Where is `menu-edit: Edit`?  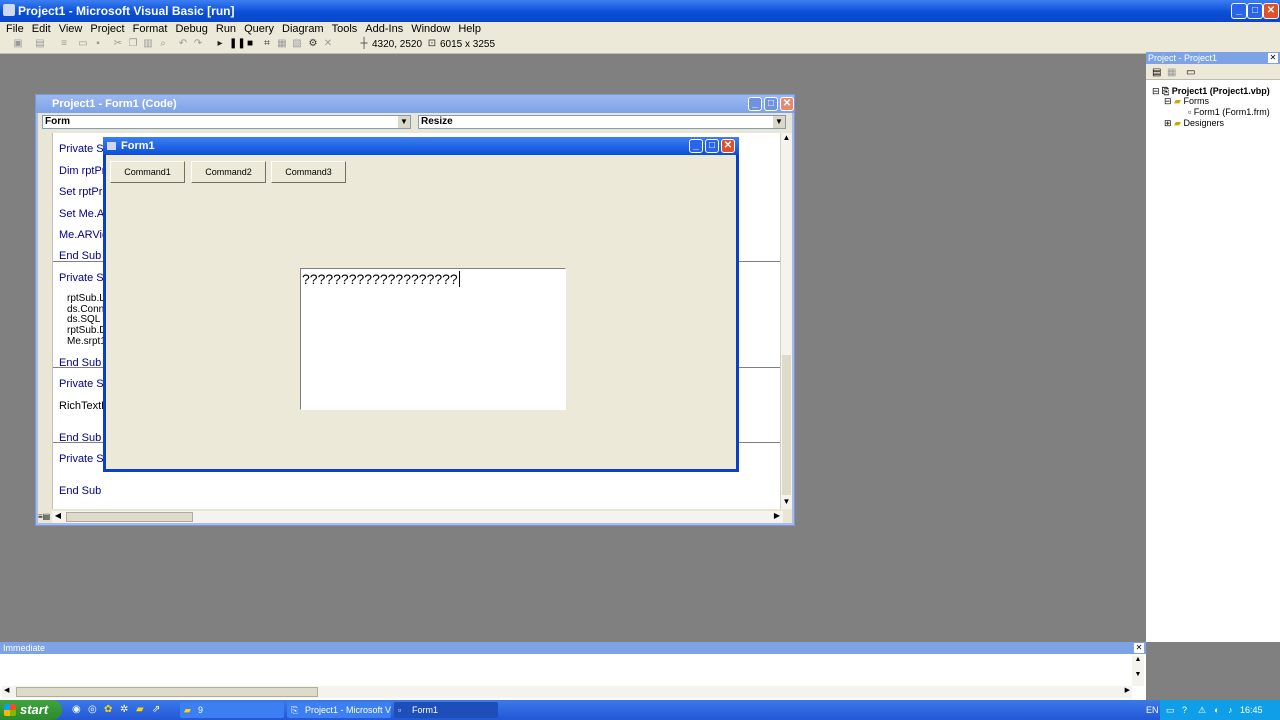 menu-edit: Edit is located at coordinates (41, 29).